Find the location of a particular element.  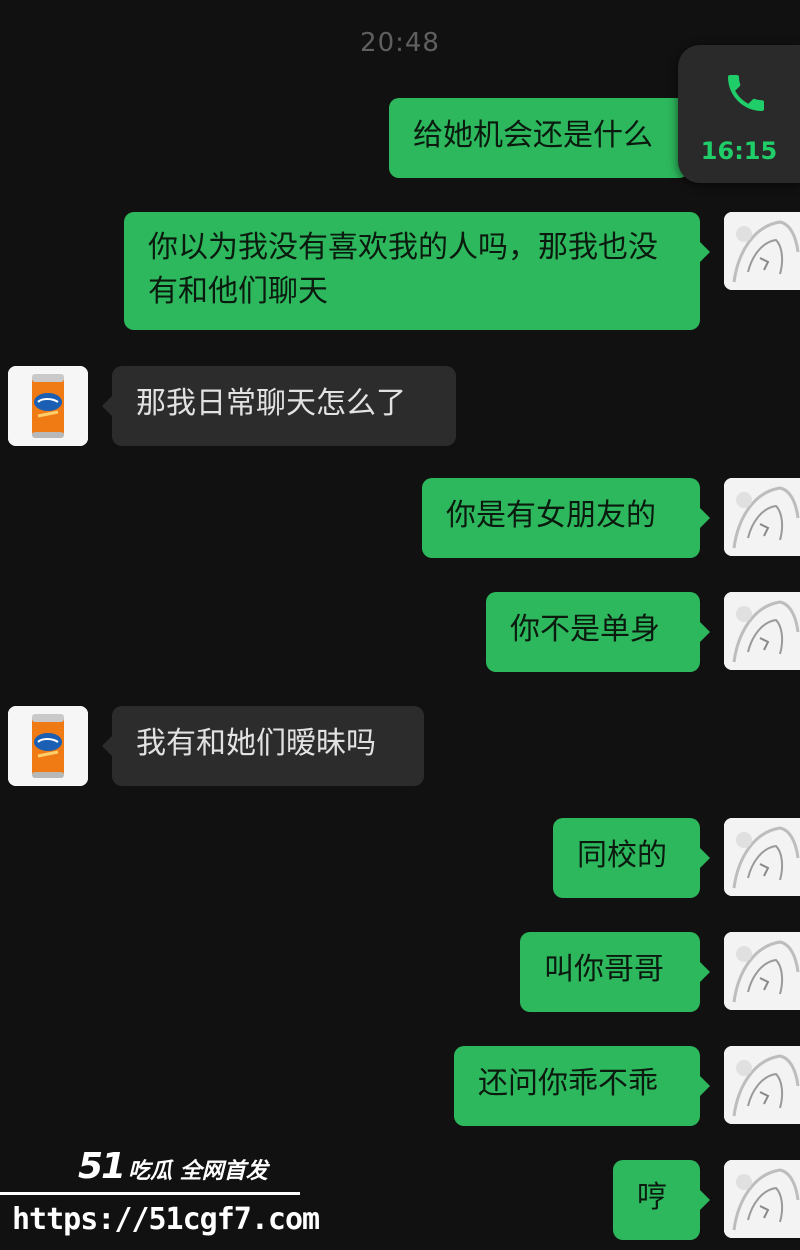

message-text: 你以为我没有喜欢我的人吗，那我也没有和他们聊天 is located at coordinates (403, 269).